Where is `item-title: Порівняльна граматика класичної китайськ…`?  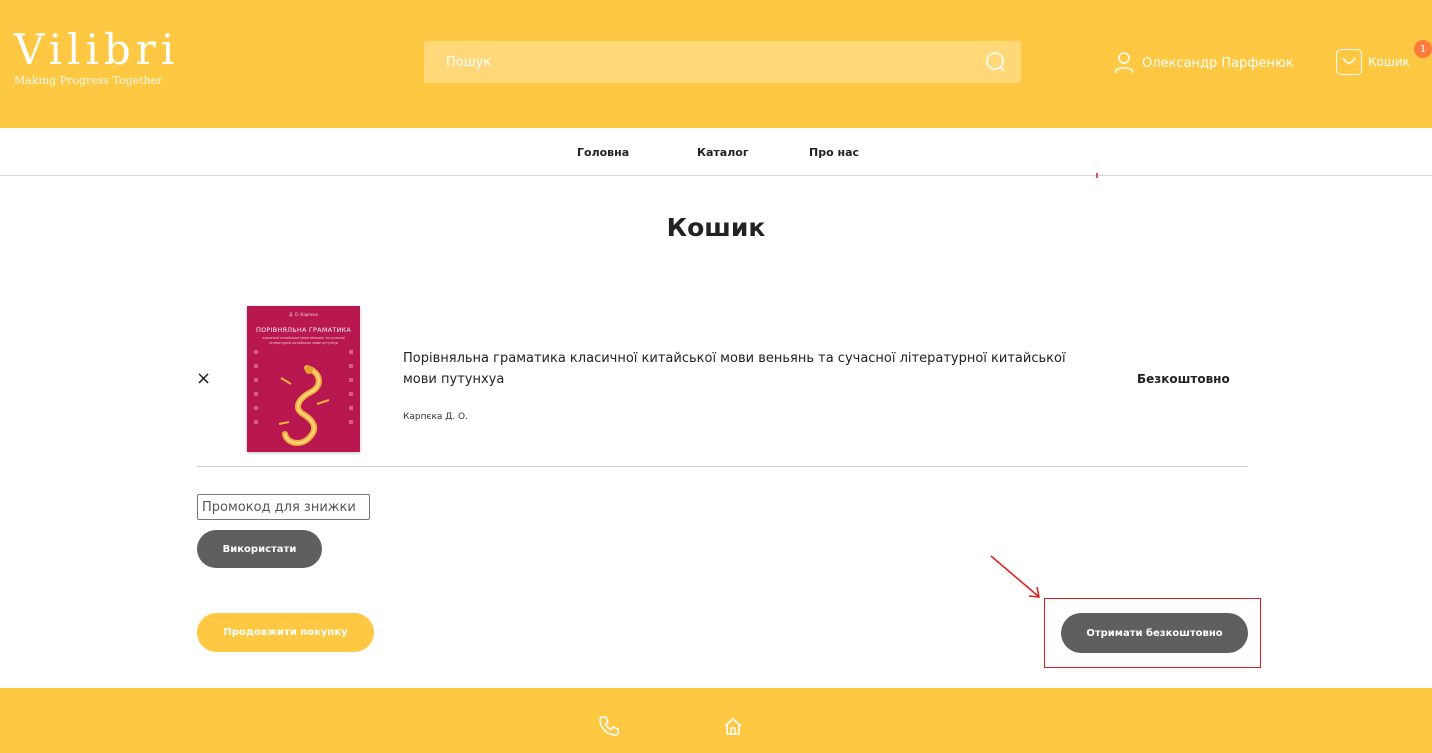
item-title: Порівняльна граматика класичної китайськ… is located at coordinates (735, 369).